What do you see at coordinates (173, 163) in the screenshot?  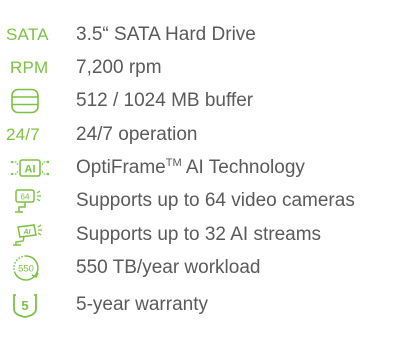 I see `trademark-mark: TM` at bounding box center [173, 163].